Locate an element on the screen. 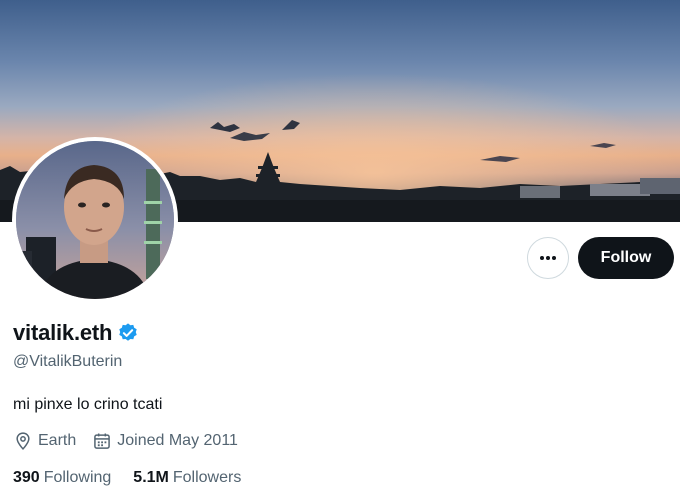 The image size is (680, 499). following-count: 390 is located at coordinates (26, 477).